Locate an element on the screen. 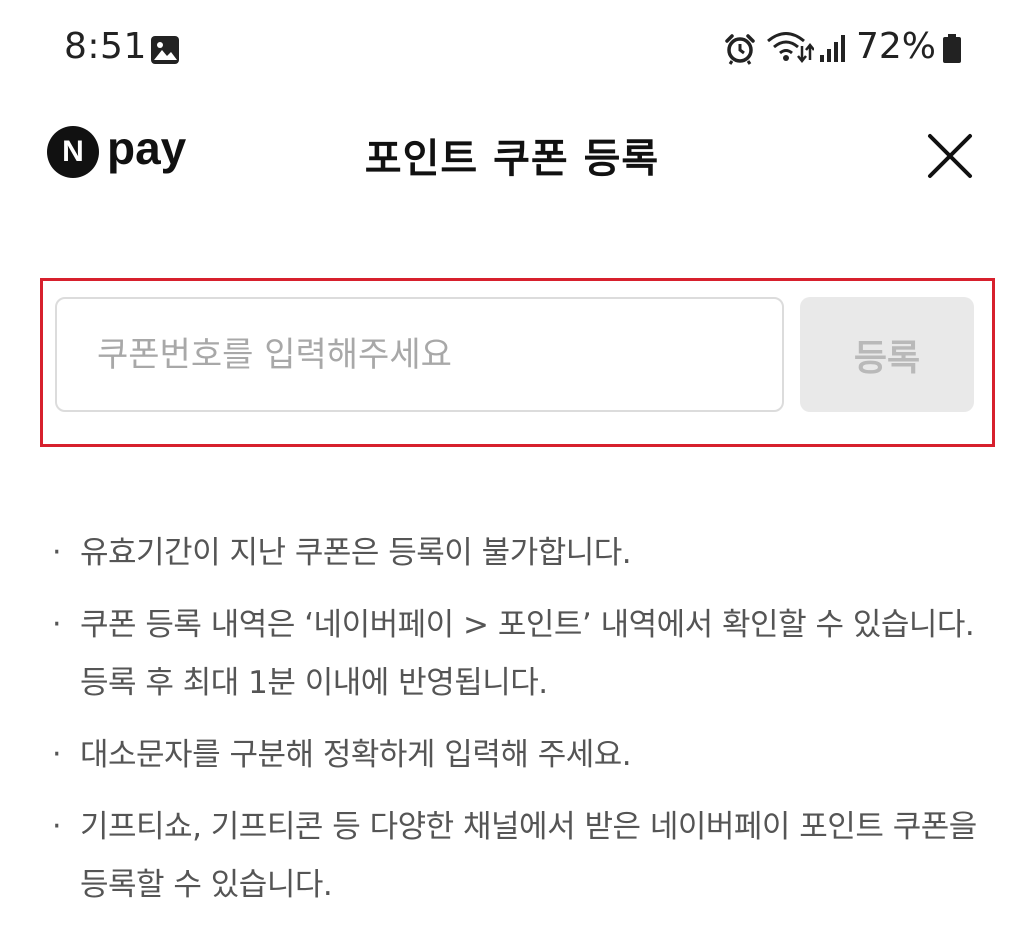  signal-icon is located at coordinates (832, 48).